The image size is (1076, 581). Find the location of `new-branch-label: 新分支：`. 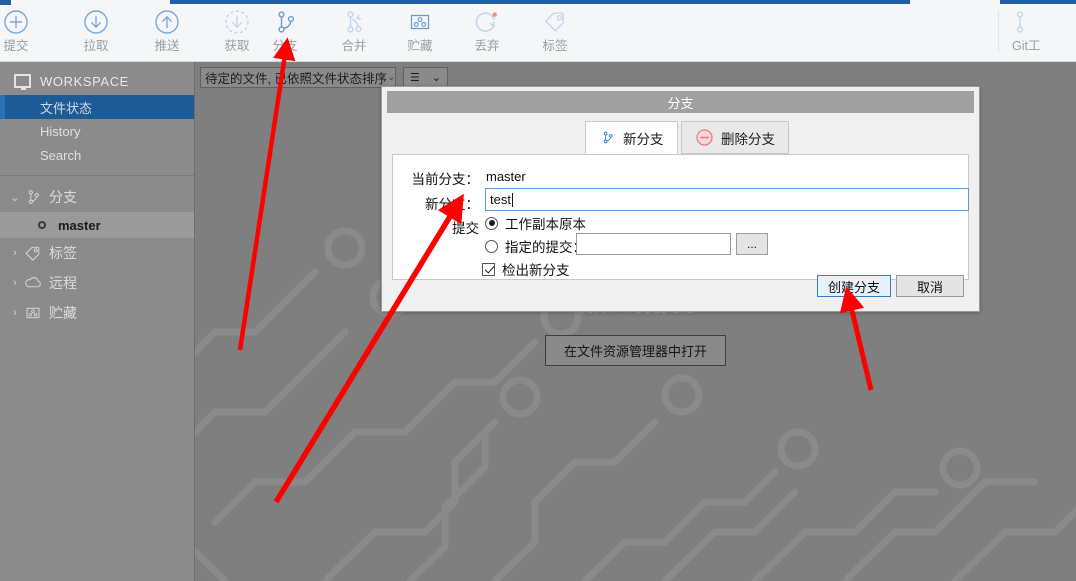

new-branch-label: 新分支： is located at coordinates (452, 204).